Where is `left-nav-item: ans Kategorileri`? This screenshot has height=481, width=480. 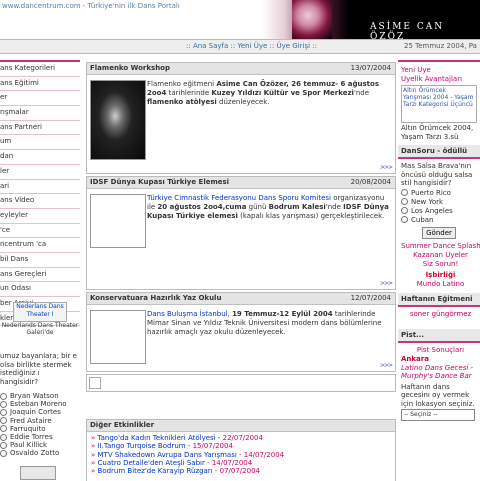 left-nav-item: ans Kategorileri is located at coordinates (40, 68).